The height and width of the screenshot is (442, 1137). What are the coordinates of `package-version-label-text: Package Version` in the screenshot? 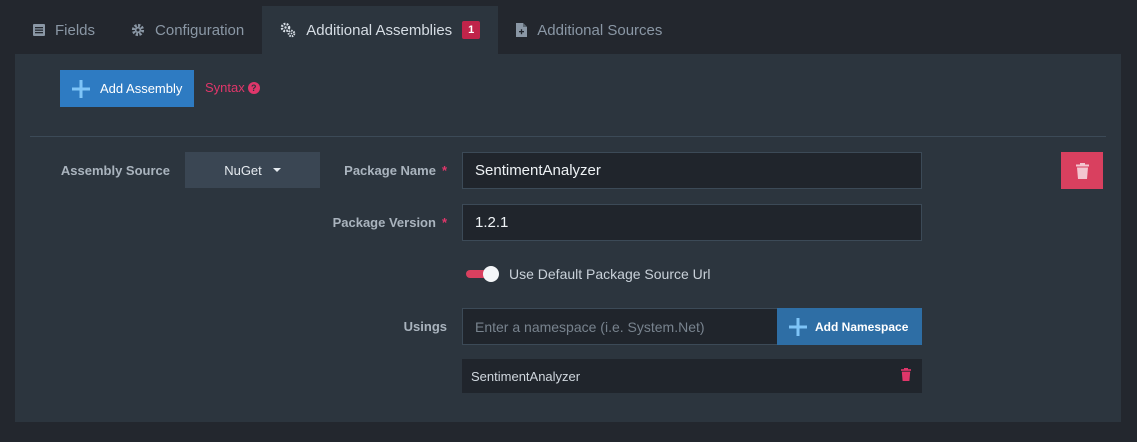 It's located at (384, 222).